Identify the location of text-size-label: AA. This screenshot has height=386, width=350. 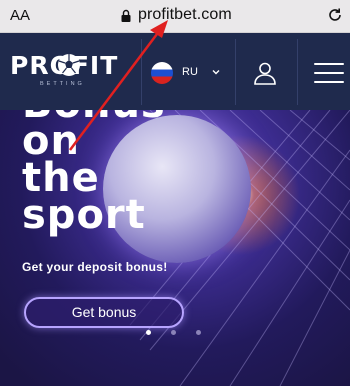
(20, 15).